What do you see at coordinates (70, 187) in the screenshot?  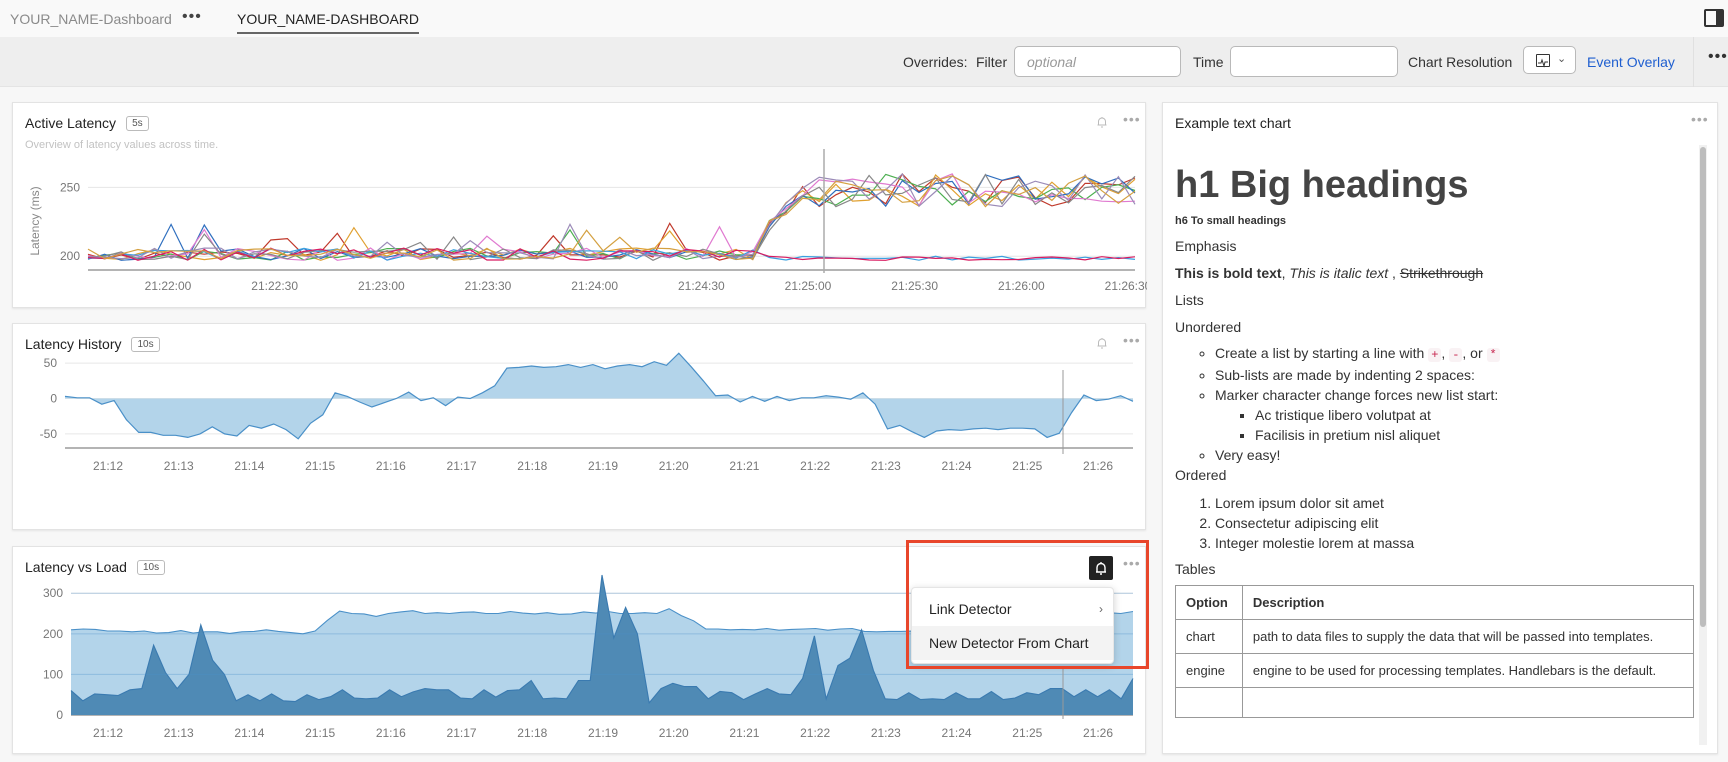 I see `y-tick-label: 250` at bounding box center [70, 187].